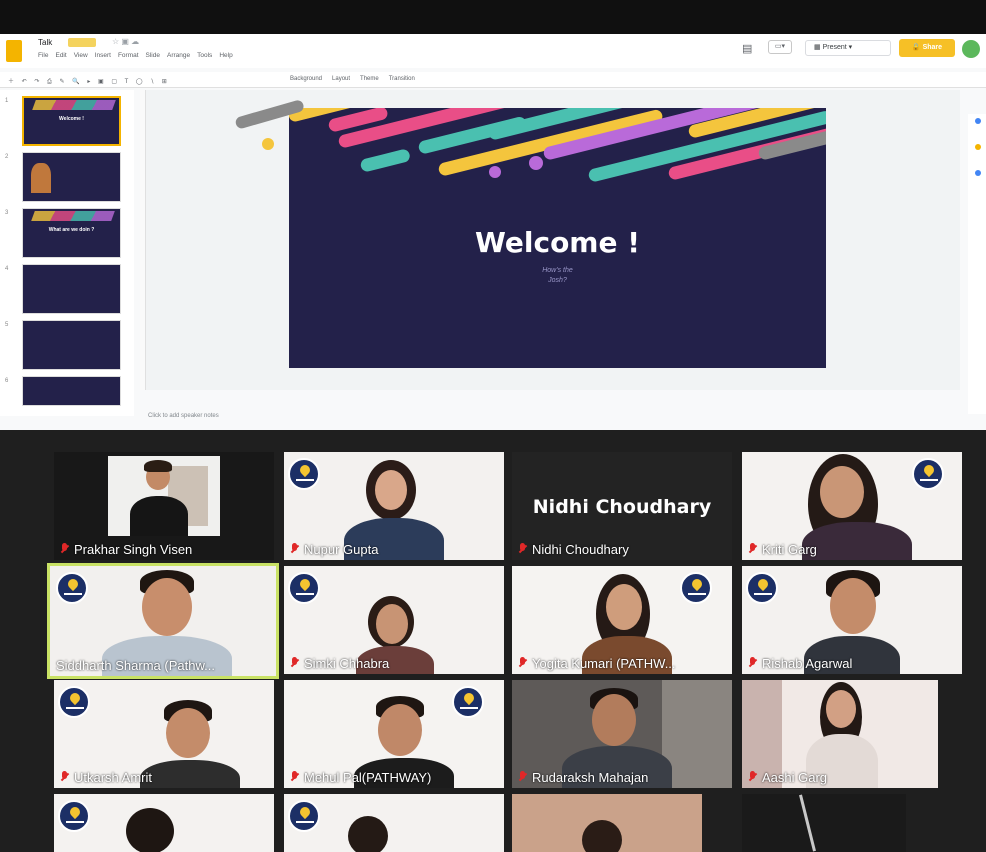  I want to click on menu-format: Format, so click(128, 55).